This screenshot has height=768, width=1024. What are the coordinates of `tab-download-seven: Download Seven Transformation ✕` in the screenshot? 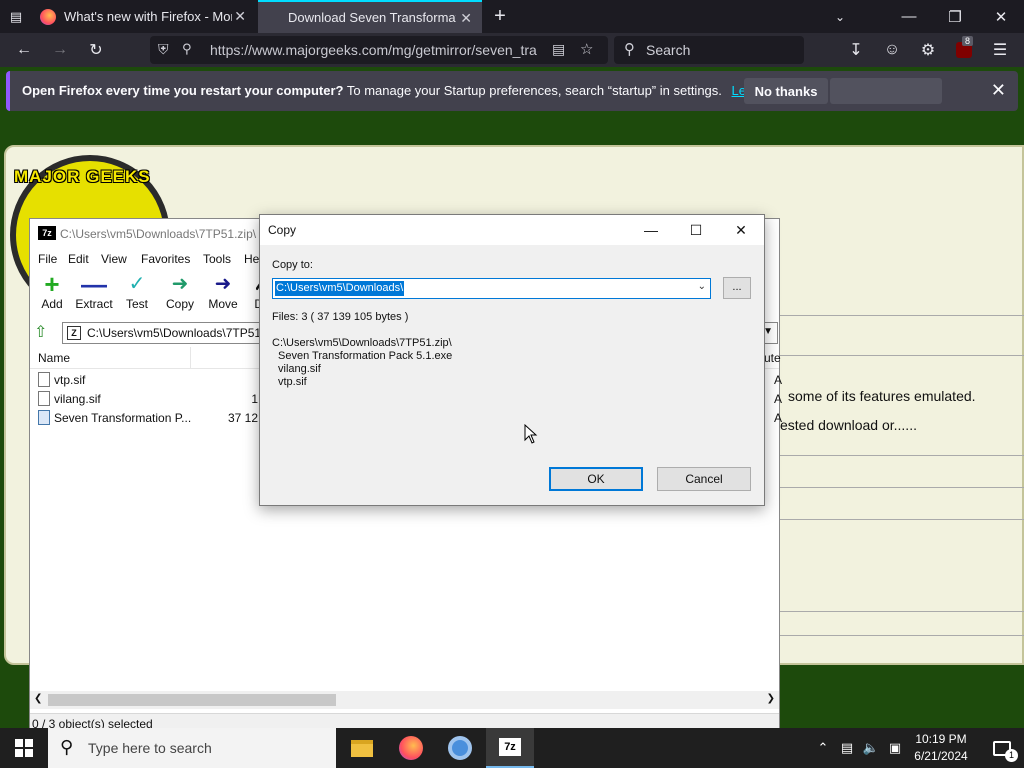 It's located at (370, 16).